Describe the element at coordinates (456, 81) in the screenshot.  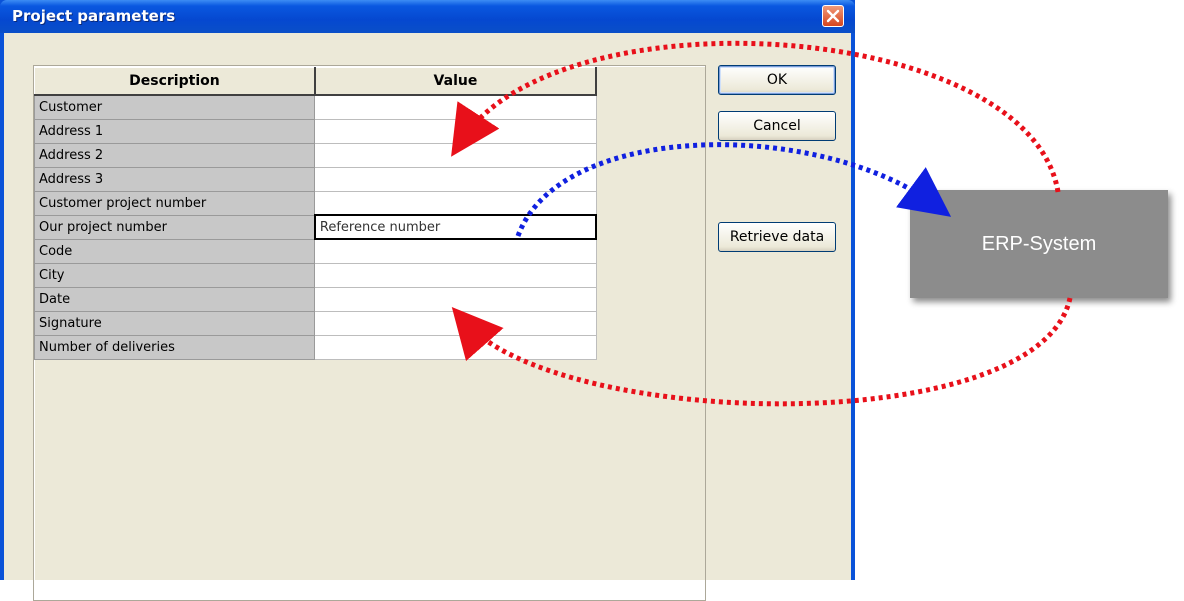
I see `column-header-value: Value` at that location.